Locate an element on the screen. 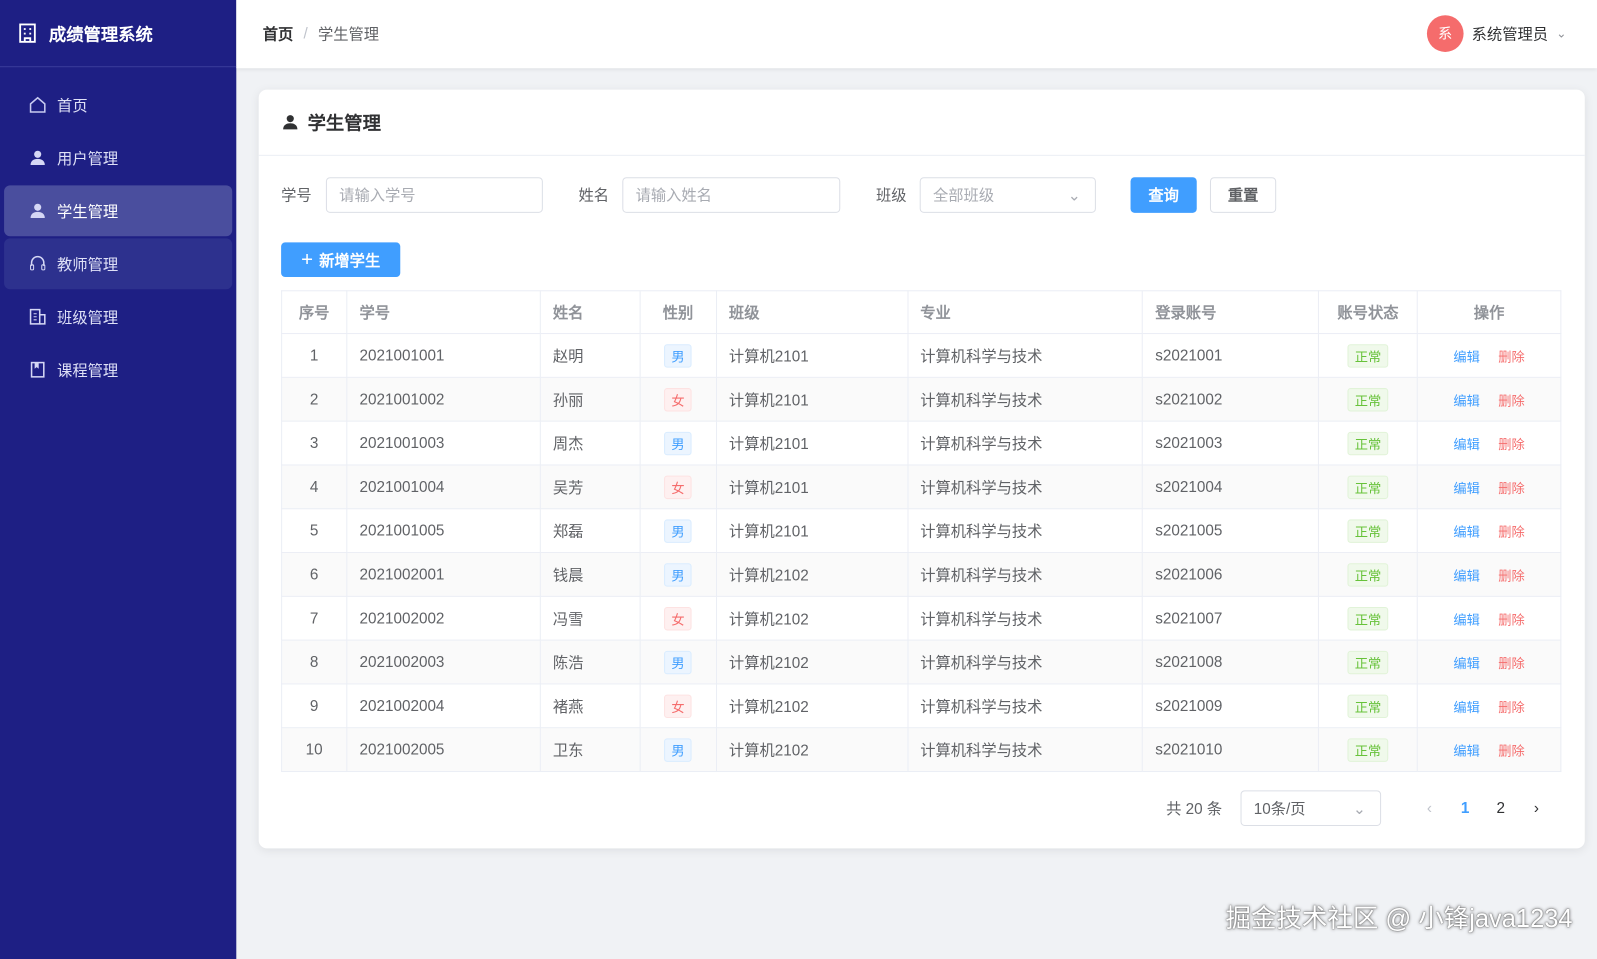  column-header: 序号 is located at coordinates (314, 312).